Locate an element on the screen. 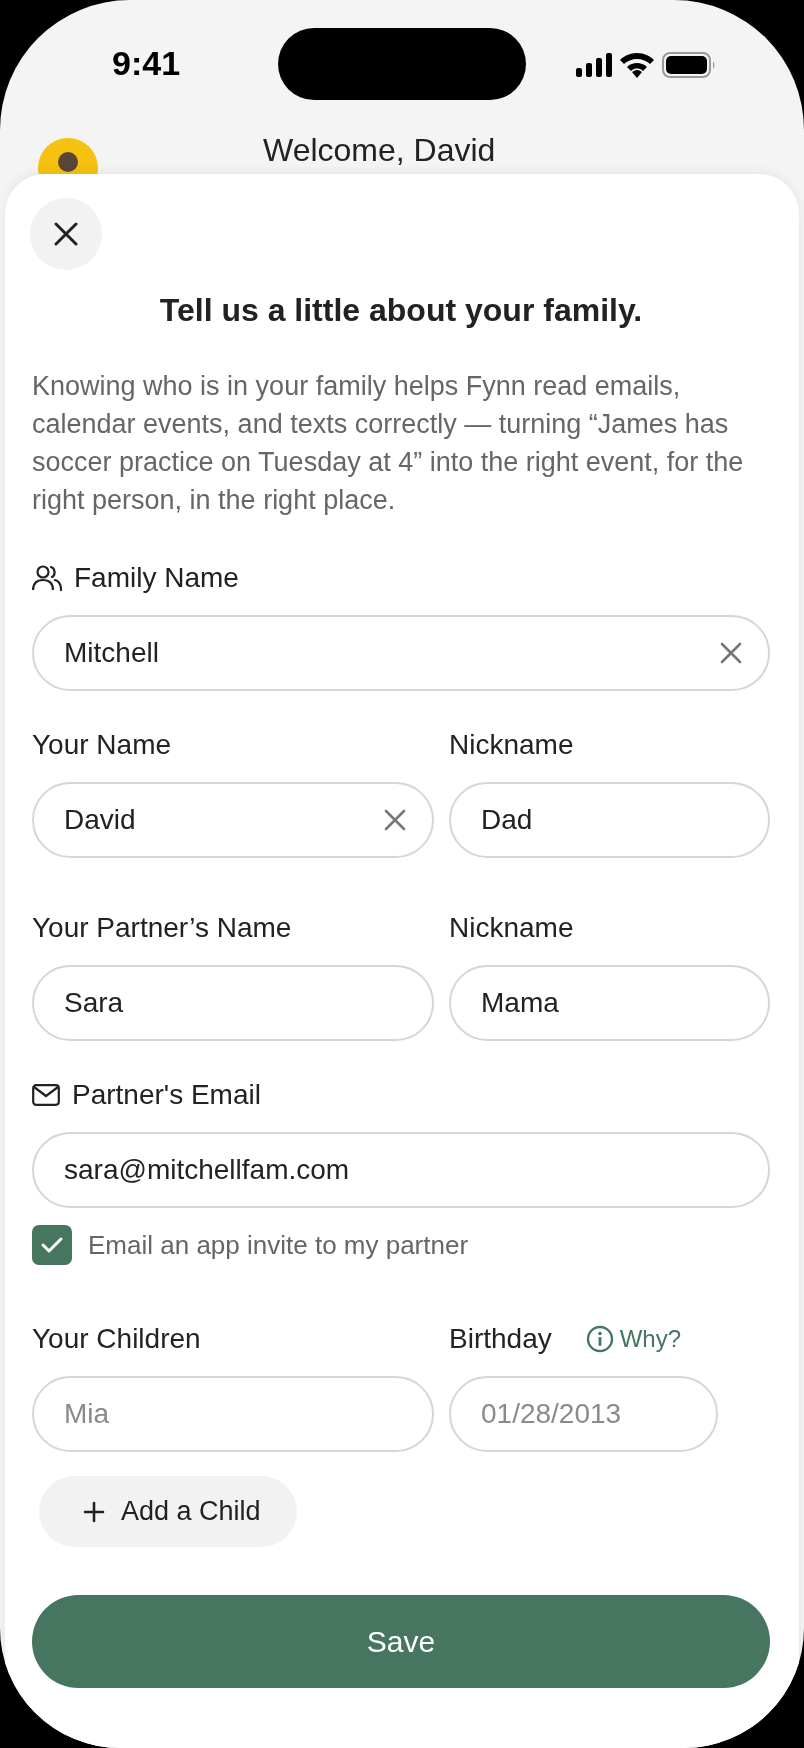 This screenshot has height=1748, width=804. signal-icon is located at coordinates (594, 65).